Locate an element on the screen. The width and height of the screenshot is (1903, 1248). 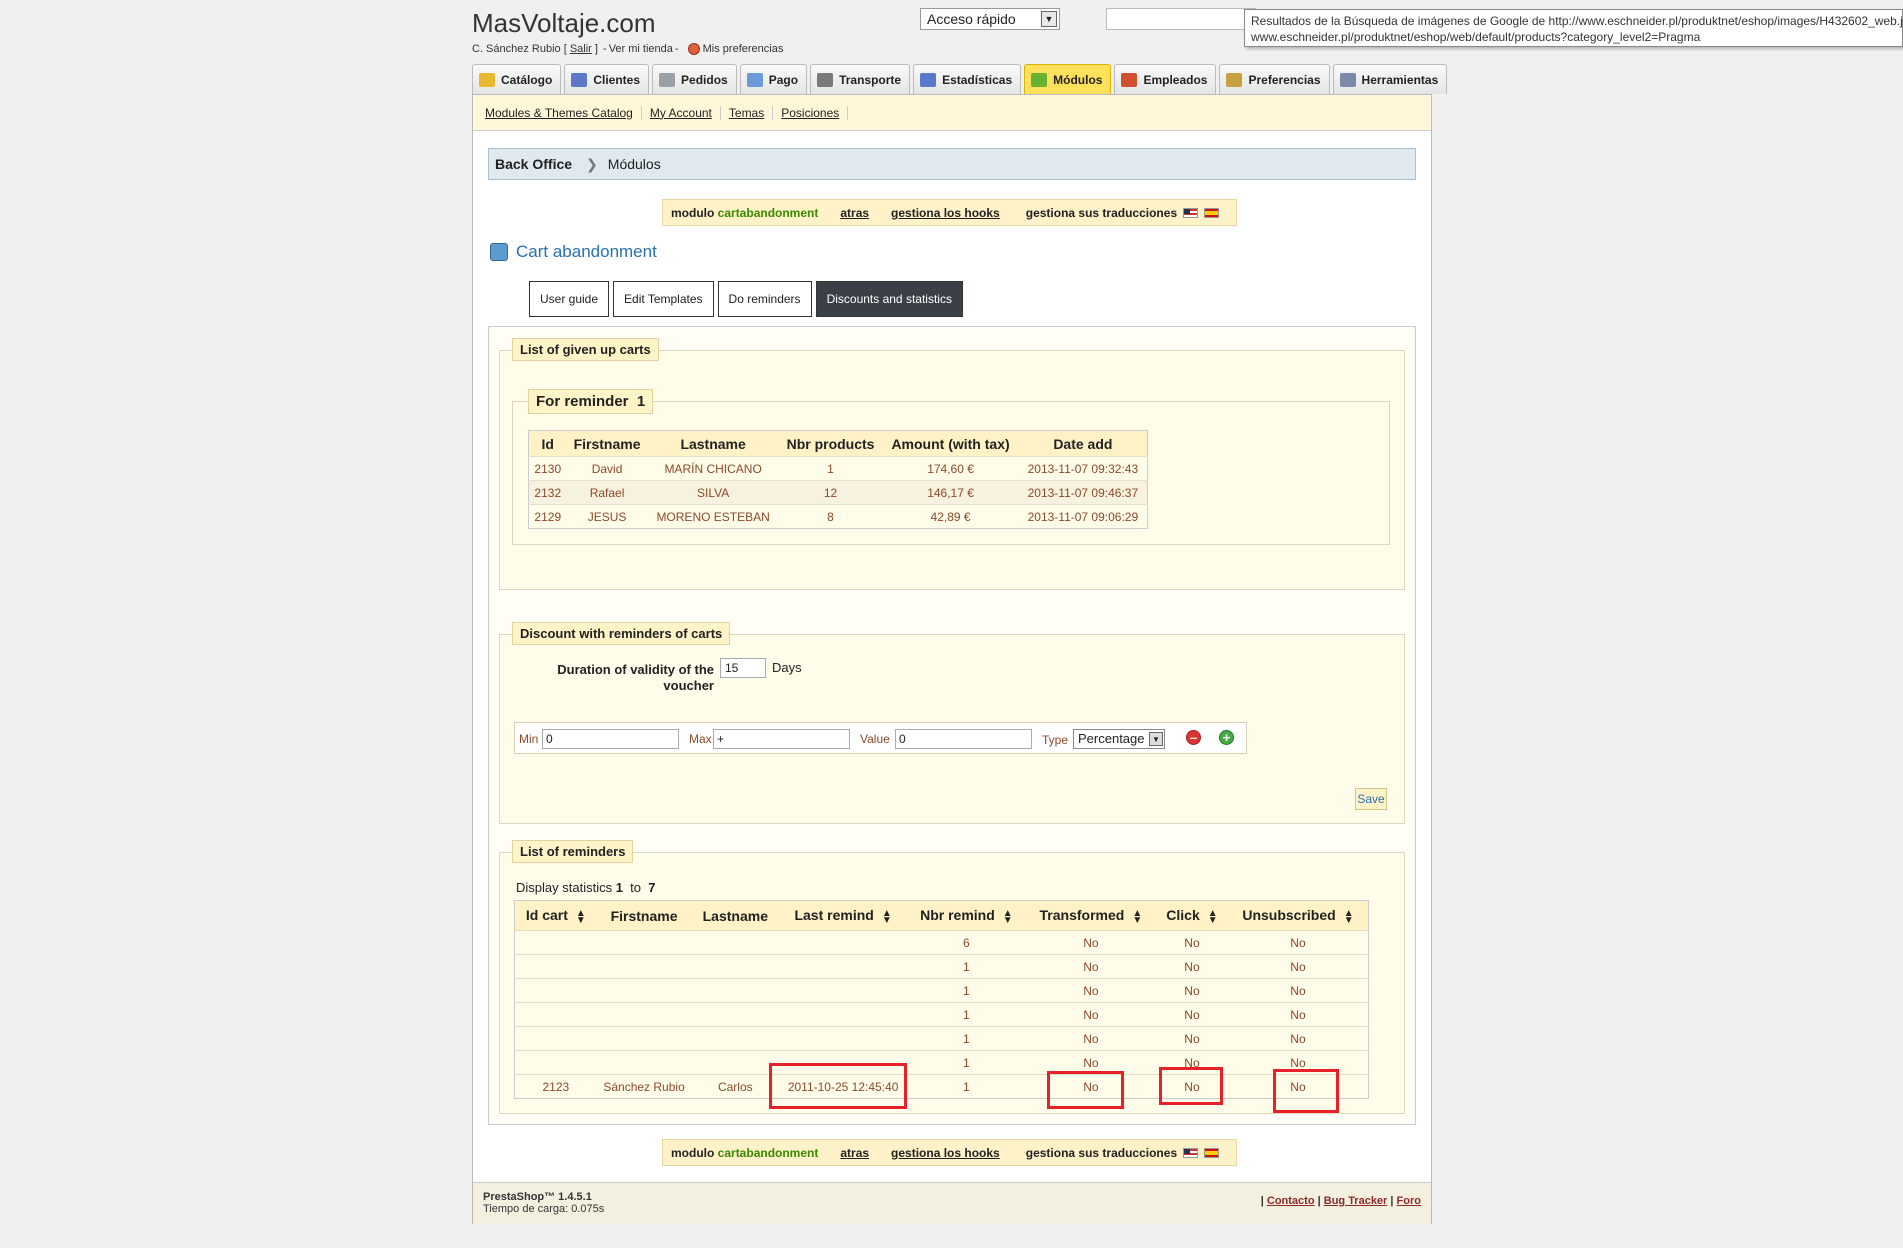
tab-pedidos: Pedidos is located at coordinates (694, 79).